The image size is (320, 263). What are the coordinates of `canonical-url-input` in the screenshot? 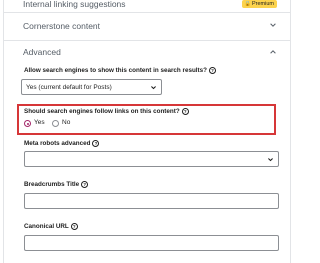 It's located at (151, 243).